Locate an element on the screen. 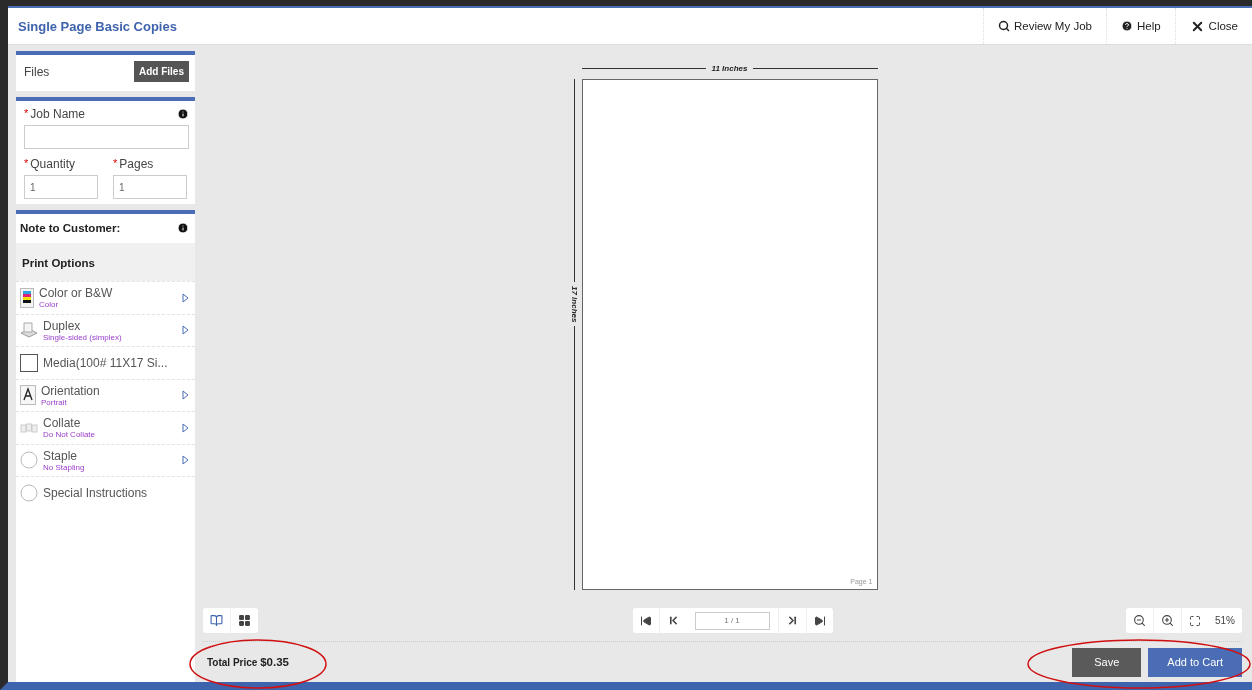 The image size is (1252, 690). print-option: Collate Do Not Collate is located at coordinates (105, 427).